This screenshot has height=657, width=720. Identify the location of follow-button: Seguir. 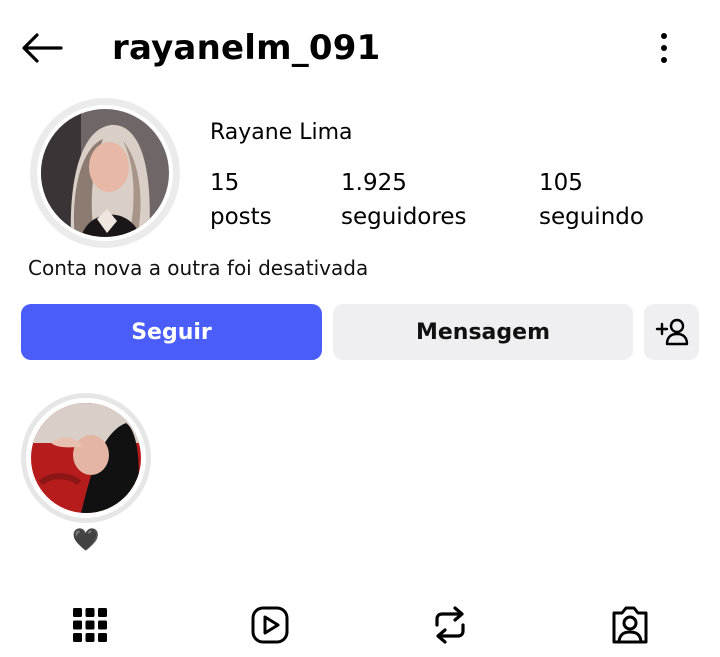
(171, 332).